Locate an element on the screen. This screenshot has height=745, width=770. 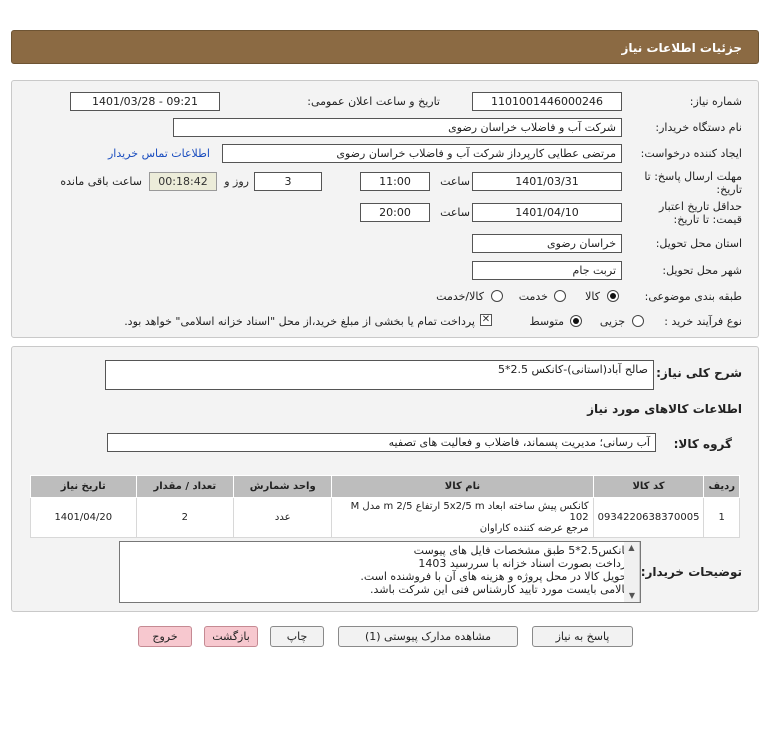
days-label: روز و is located at coordinates (236, 181).